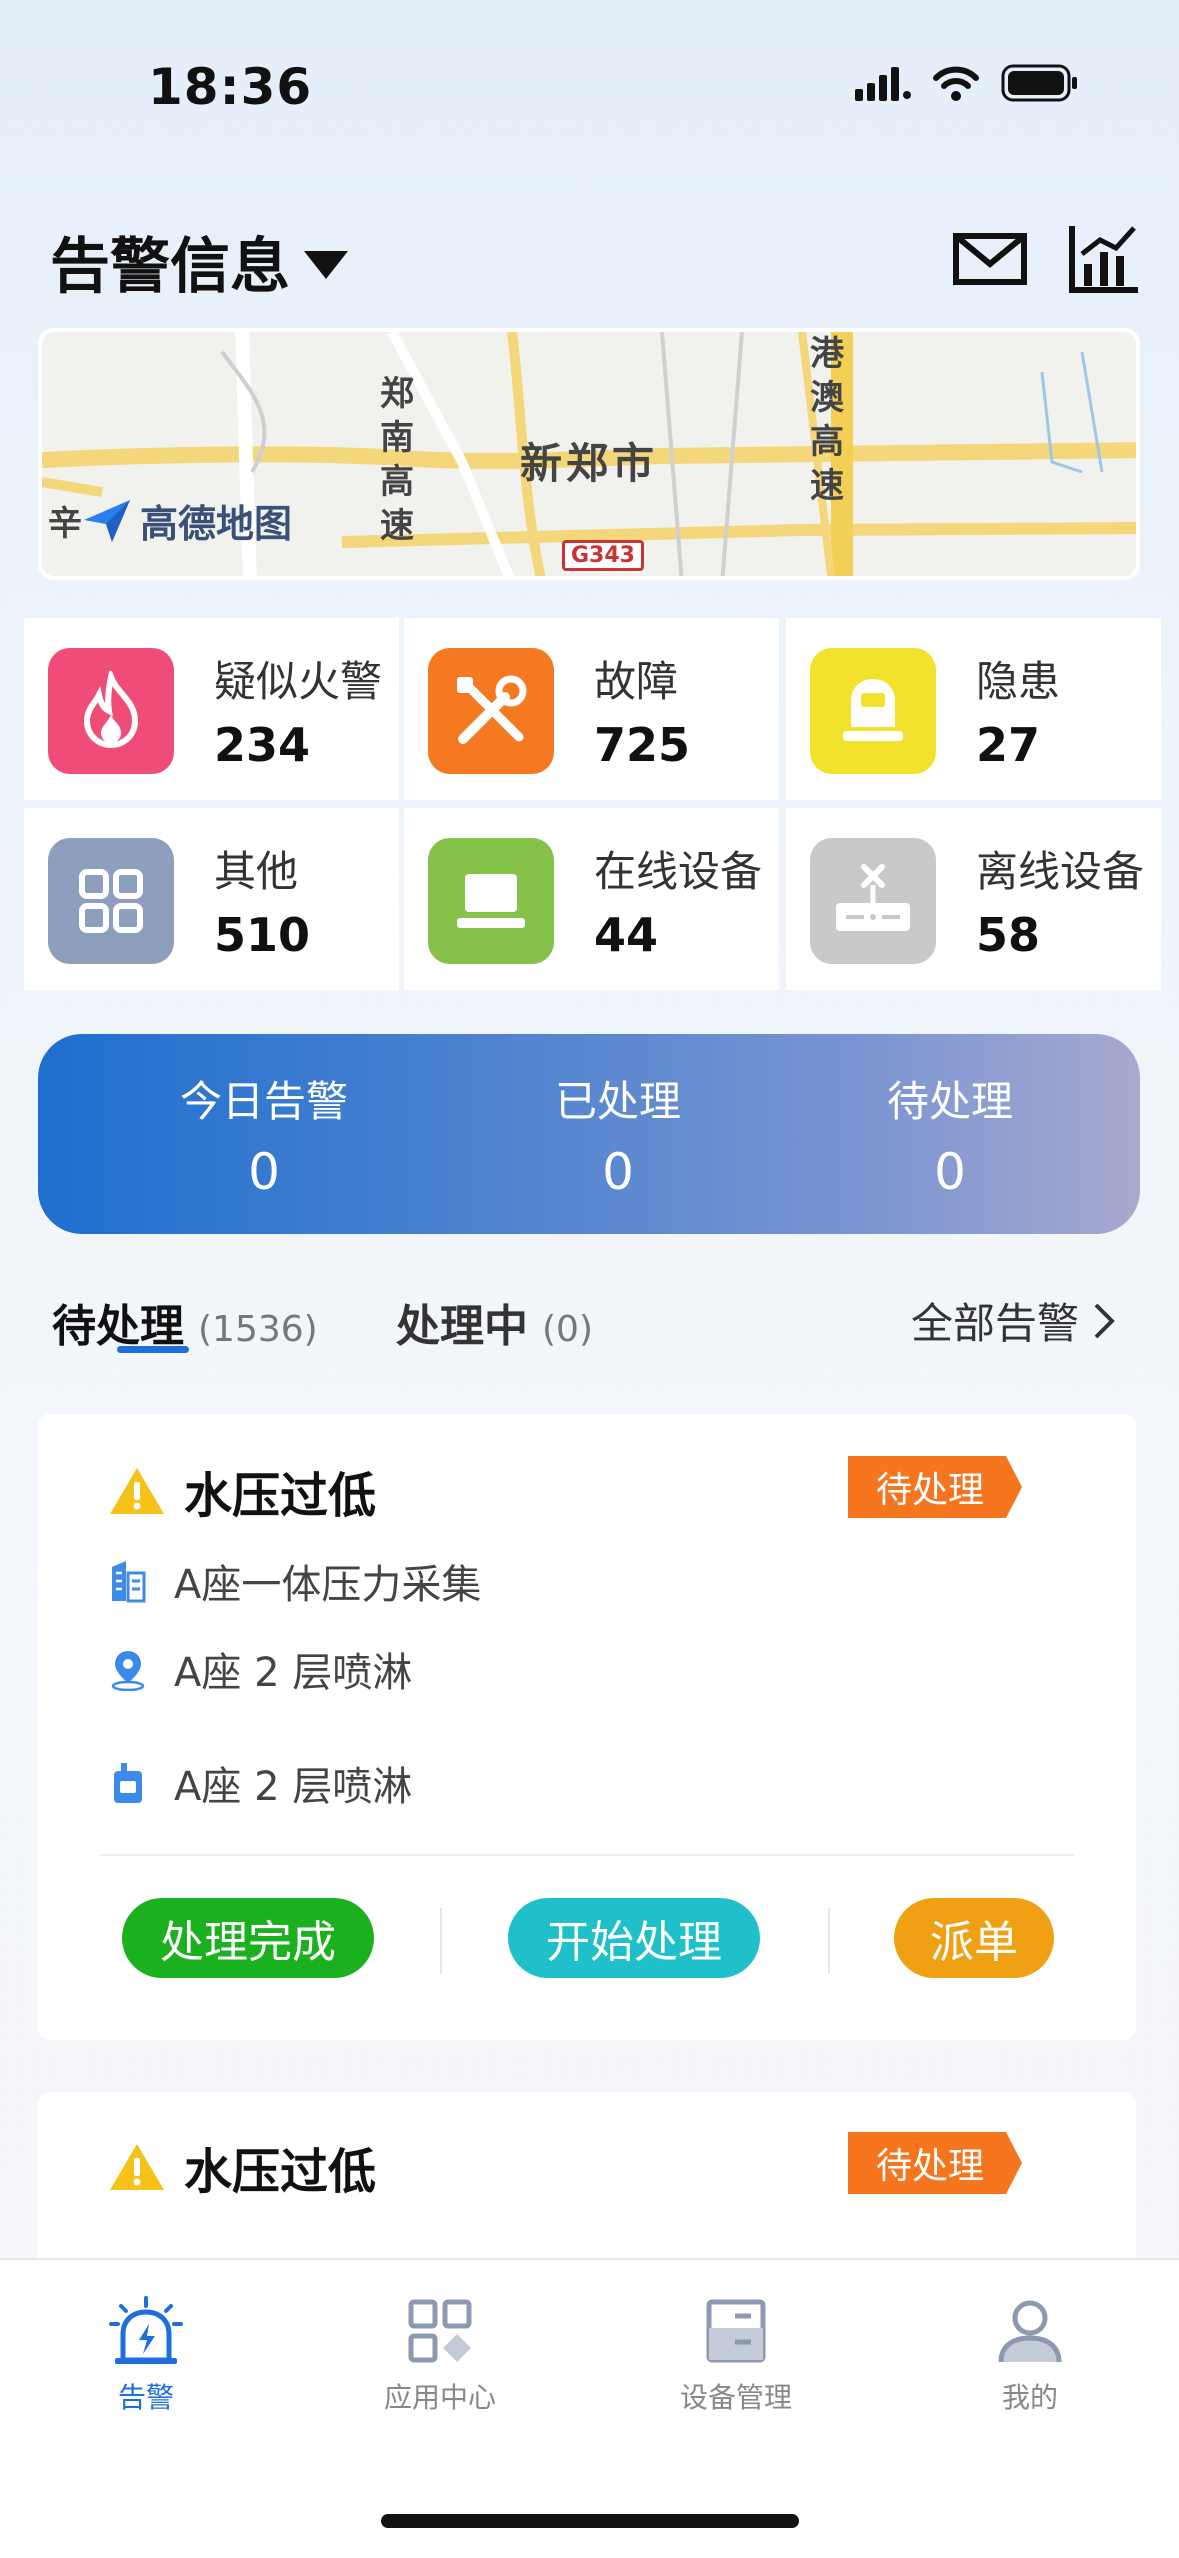  I want to click on nav-item-alarm: 告警, so click(146, 2356).